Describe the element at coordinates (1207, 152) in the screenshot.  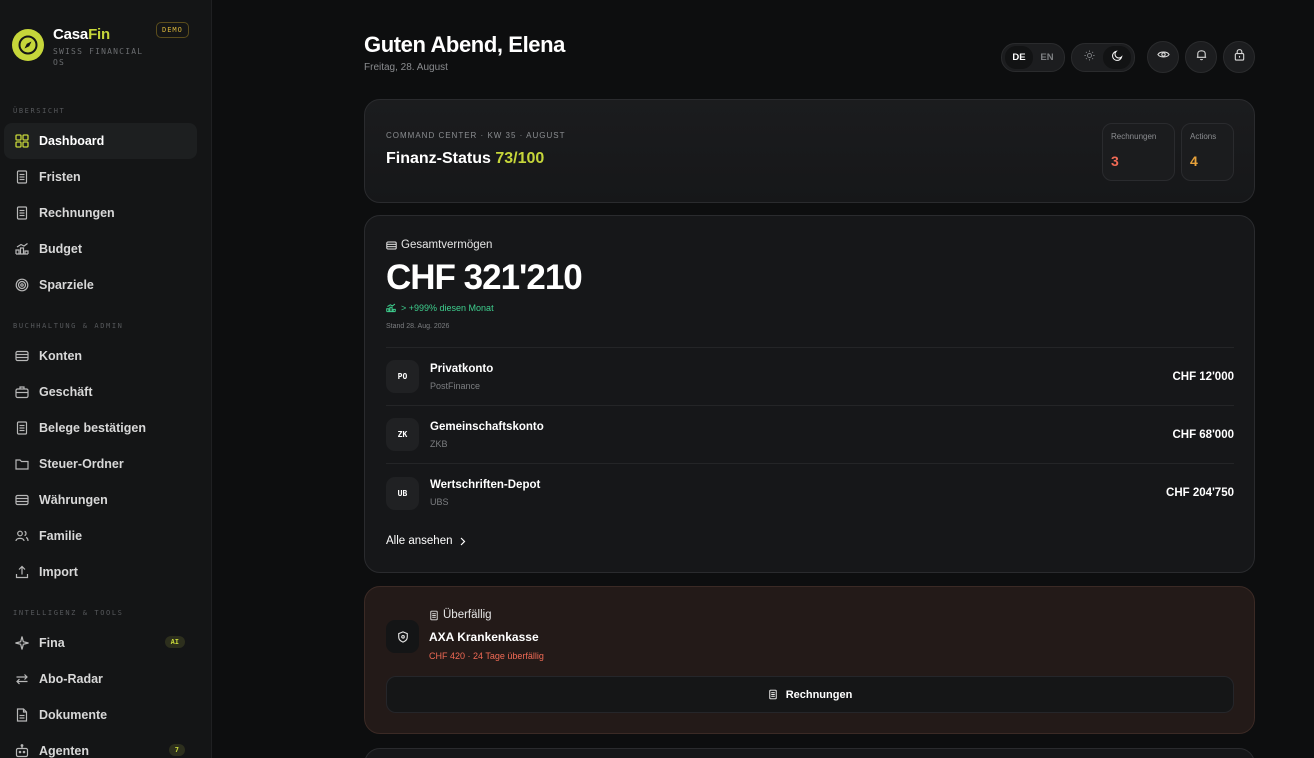
I see `stat-actions: Actions 4` at that location.